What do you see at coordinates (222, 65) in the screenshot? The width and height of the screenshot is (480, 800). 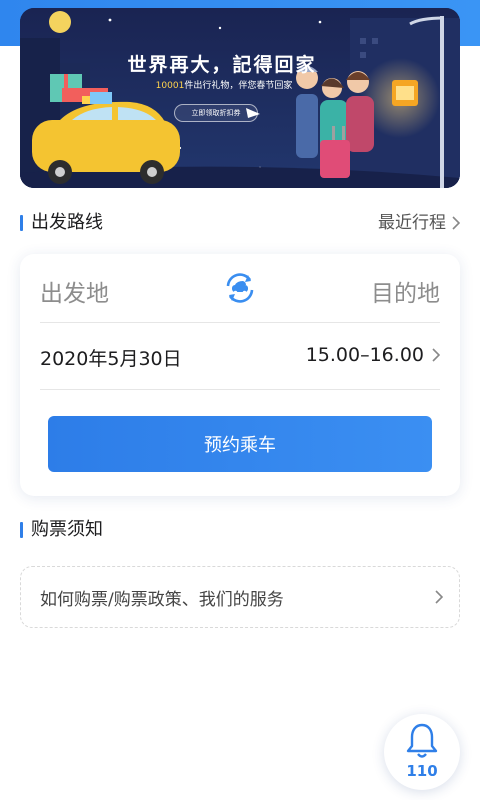 I see `banner-title: 世界再大，記得回家` at bounding box center [222, 65].